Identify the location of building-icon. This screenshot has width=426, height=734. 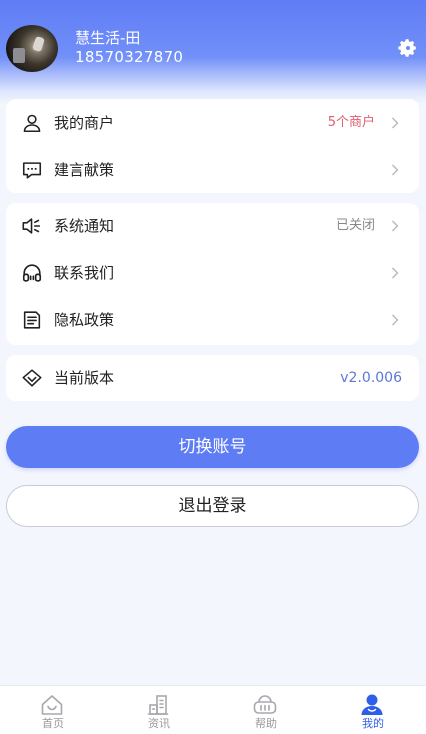
(158, 705).